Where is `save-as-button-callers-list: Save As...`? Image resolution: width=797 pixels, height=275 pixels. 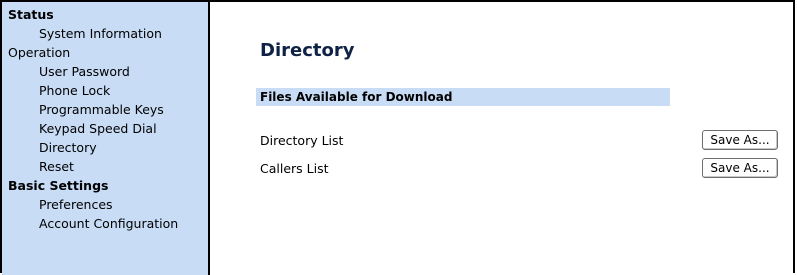 save-as-button-callers-list: Save As... is located at coordinates (740, 168).